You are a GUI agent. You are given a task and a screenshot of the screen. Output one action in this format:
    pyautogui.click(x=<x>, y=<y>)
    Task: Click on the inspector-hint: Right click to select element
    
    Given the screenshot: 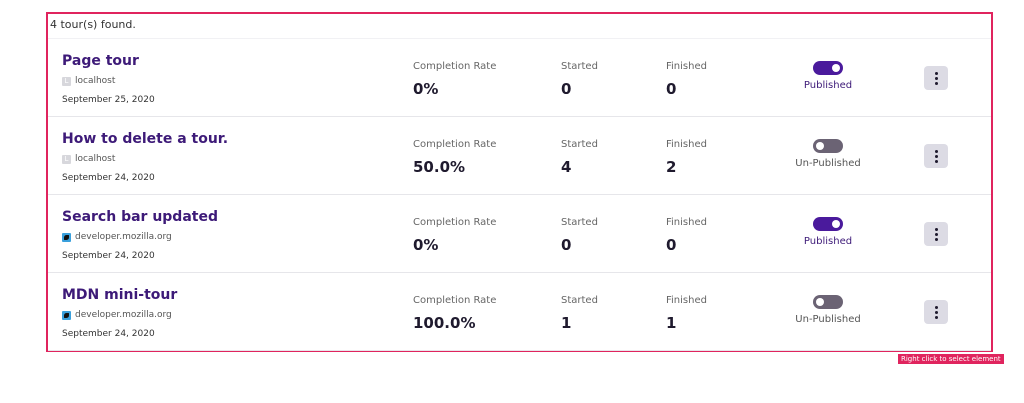 What is the action you would take?
    pyautogui.click(x=951, y=359)
    